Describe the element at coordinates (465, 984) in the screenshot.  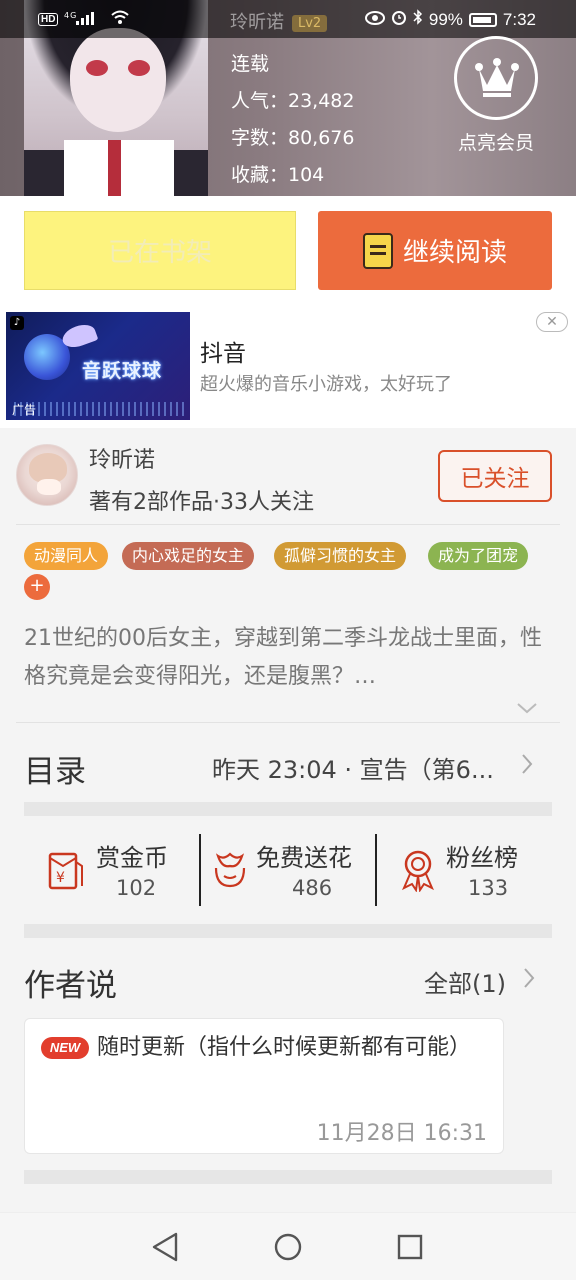
I see `author-says-all-label: 全部(1)` at that location.